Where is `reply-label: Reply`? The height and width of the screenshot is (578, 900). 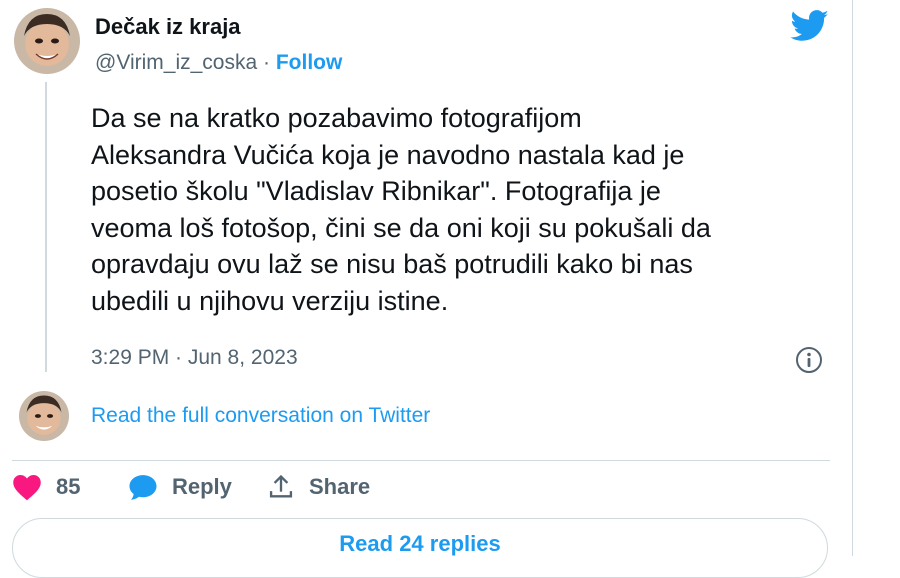
reply-label: Reply is located at coordinates (202, 486).